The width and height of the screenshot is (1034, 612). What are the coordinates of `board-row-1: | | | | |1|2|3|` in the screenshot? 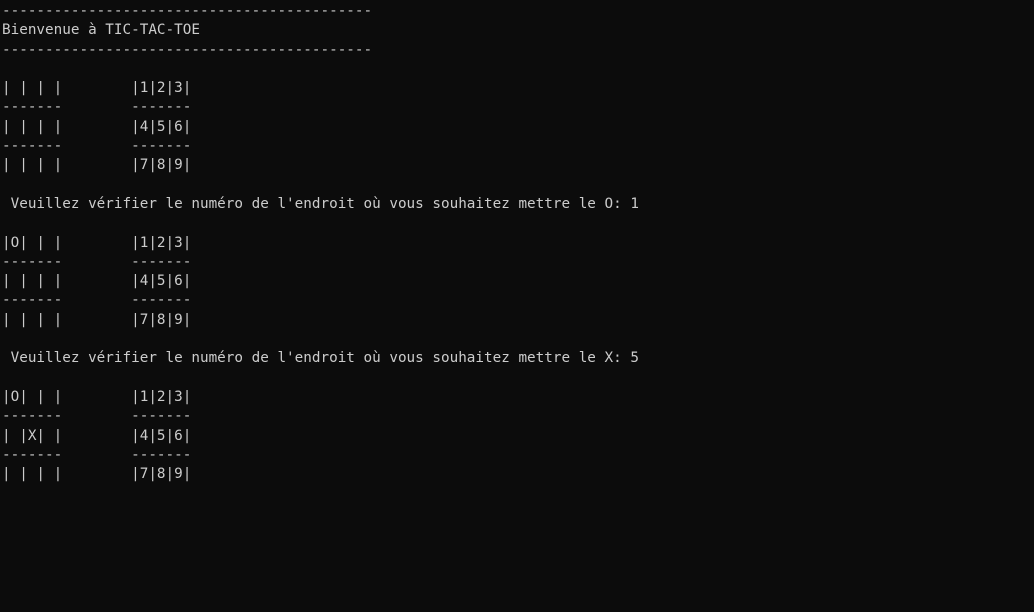 It's located at (97, 88).